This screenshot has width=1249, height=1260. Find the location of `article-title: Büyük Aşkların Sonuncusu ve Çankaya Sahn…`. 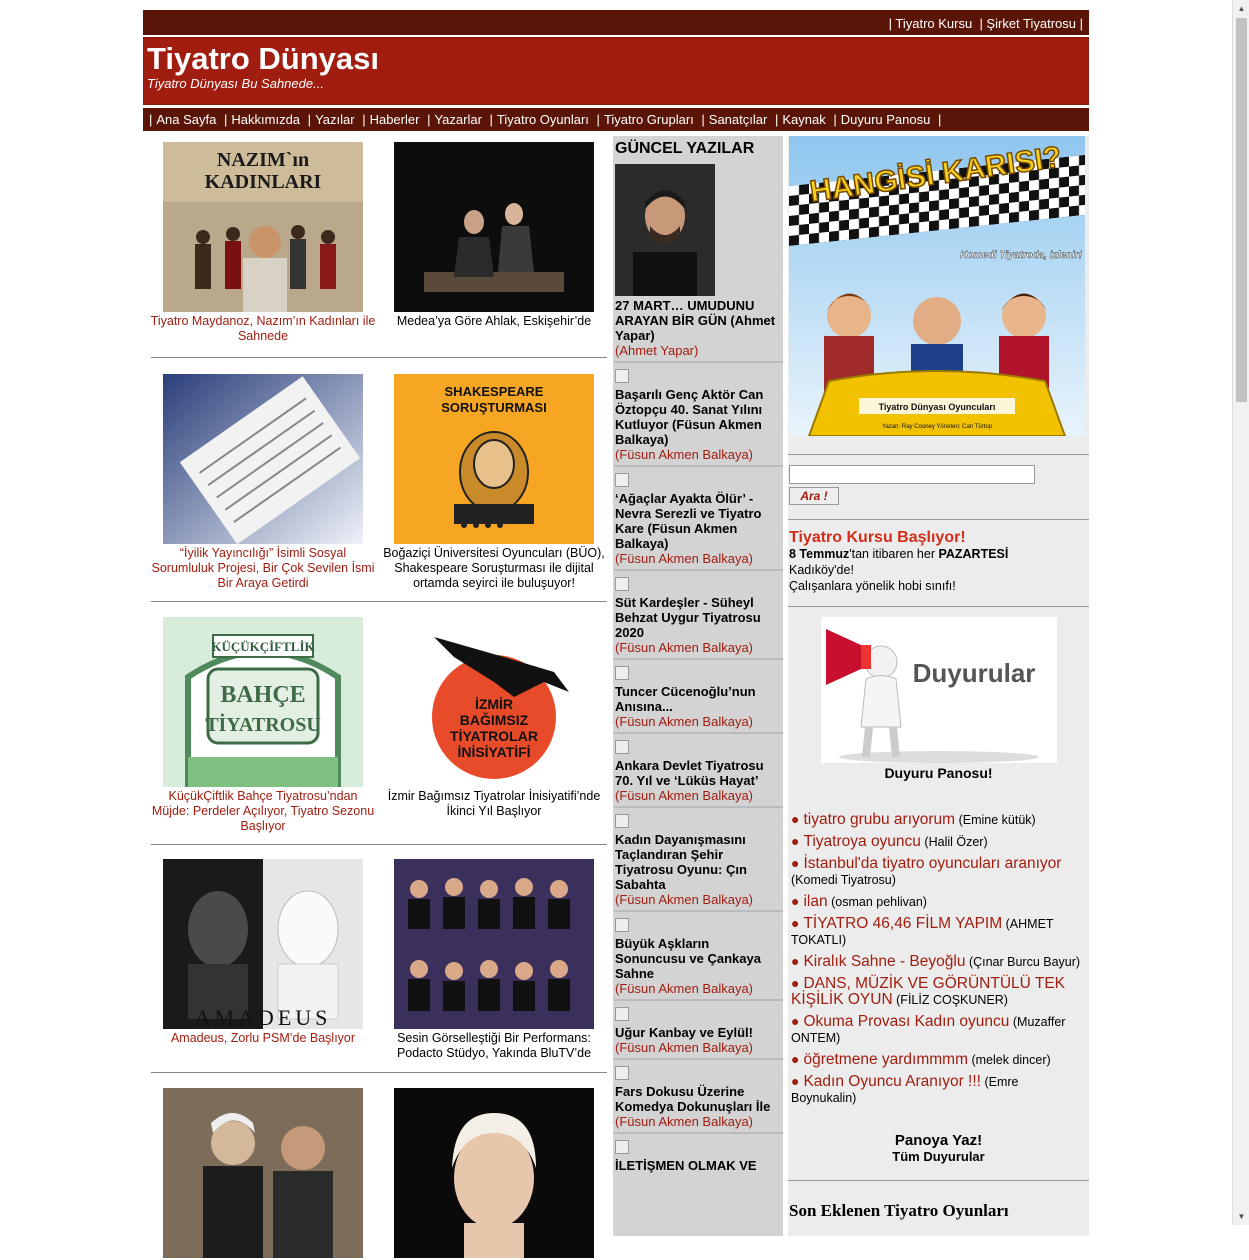

article-title: Büyük Aşkların Sonuncusu ve Çankaya Sahn… is located at coordinates (698, 958).